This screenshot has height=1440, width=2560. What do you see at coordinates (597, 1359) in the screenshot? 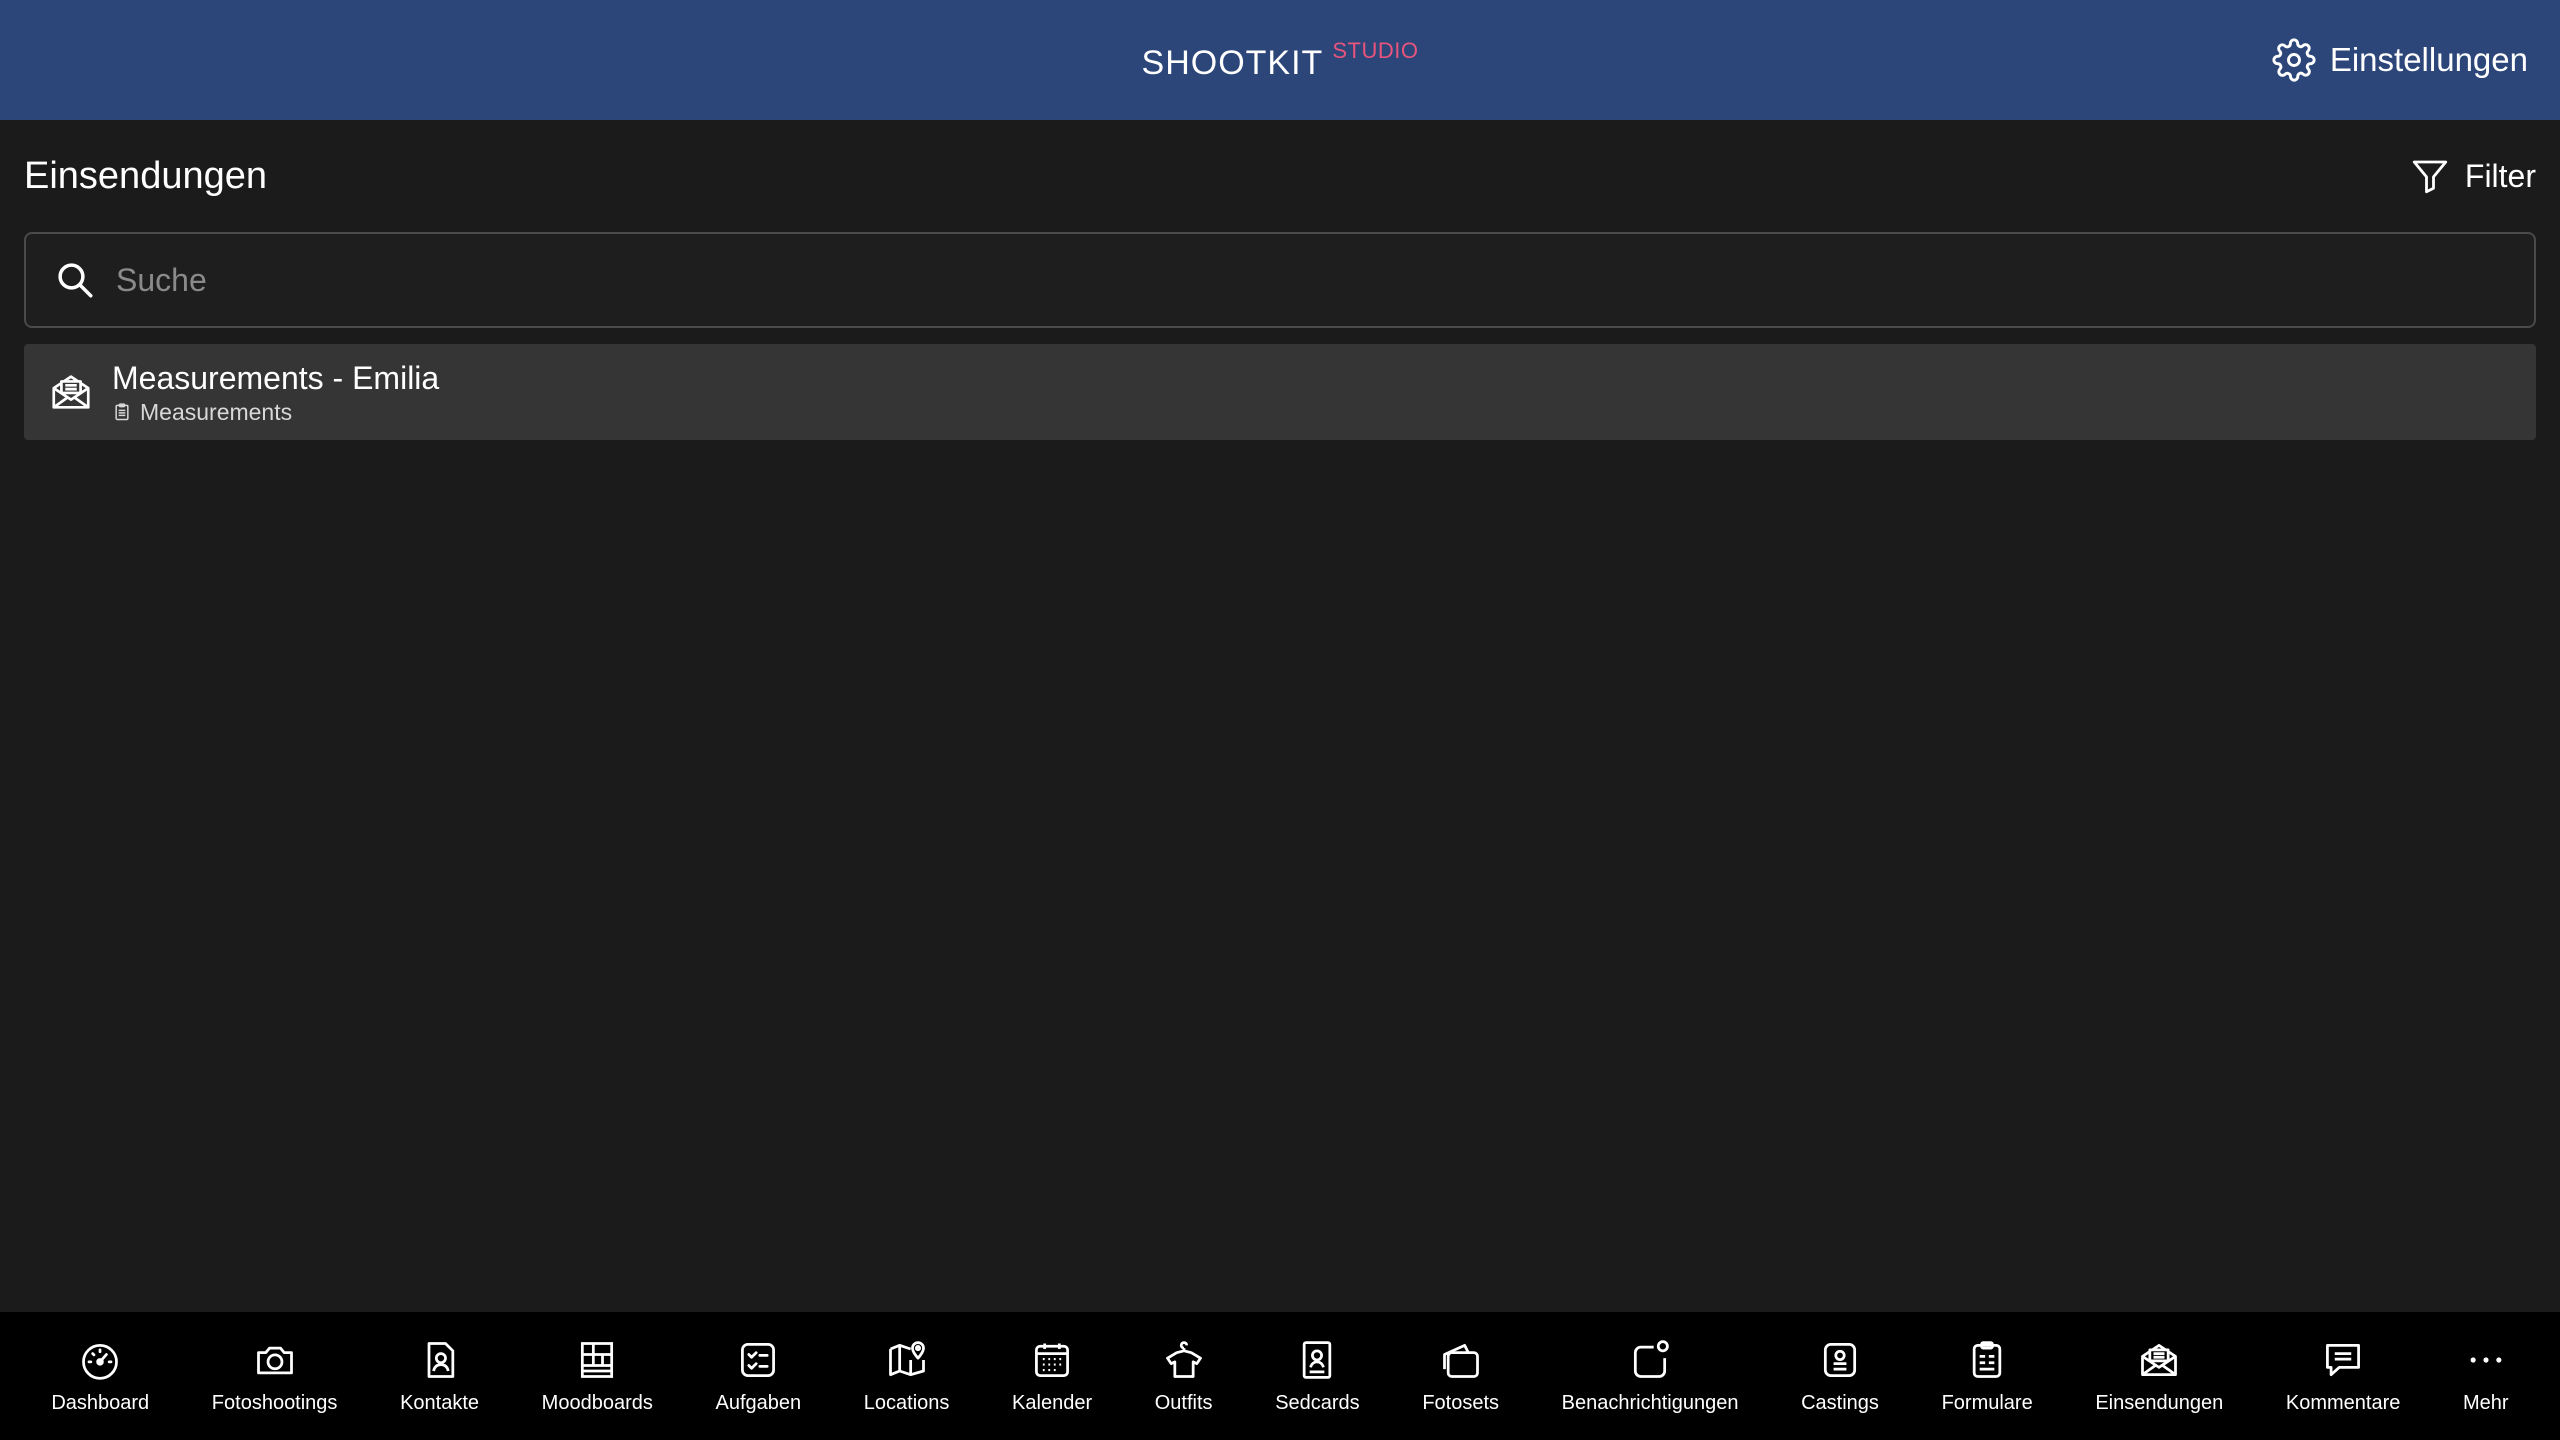
I see `grid-board-icon` at bounding box center [597, 1359].